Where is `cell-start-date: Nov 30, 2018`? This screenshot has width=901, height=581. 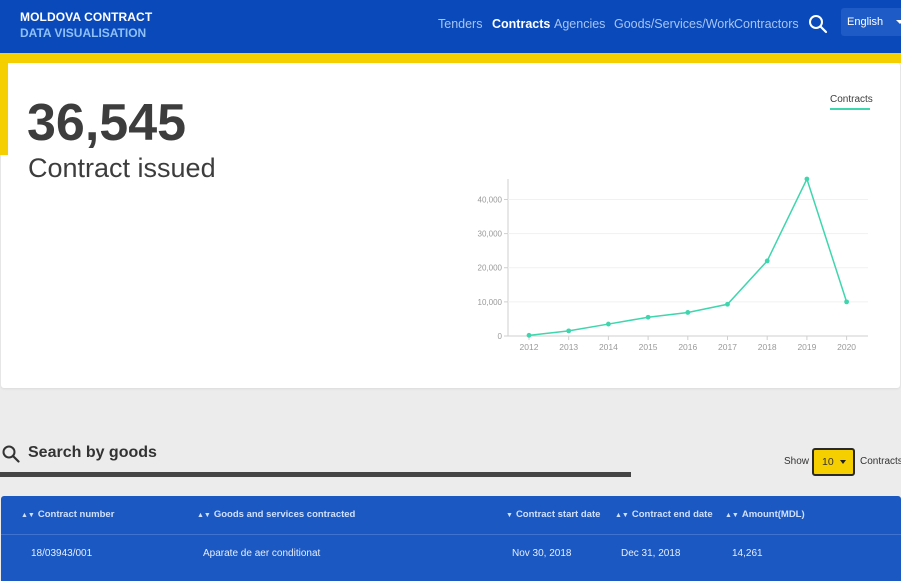
cell-start-date: Nov 30, 2018 is located at coordinates (542, 553).